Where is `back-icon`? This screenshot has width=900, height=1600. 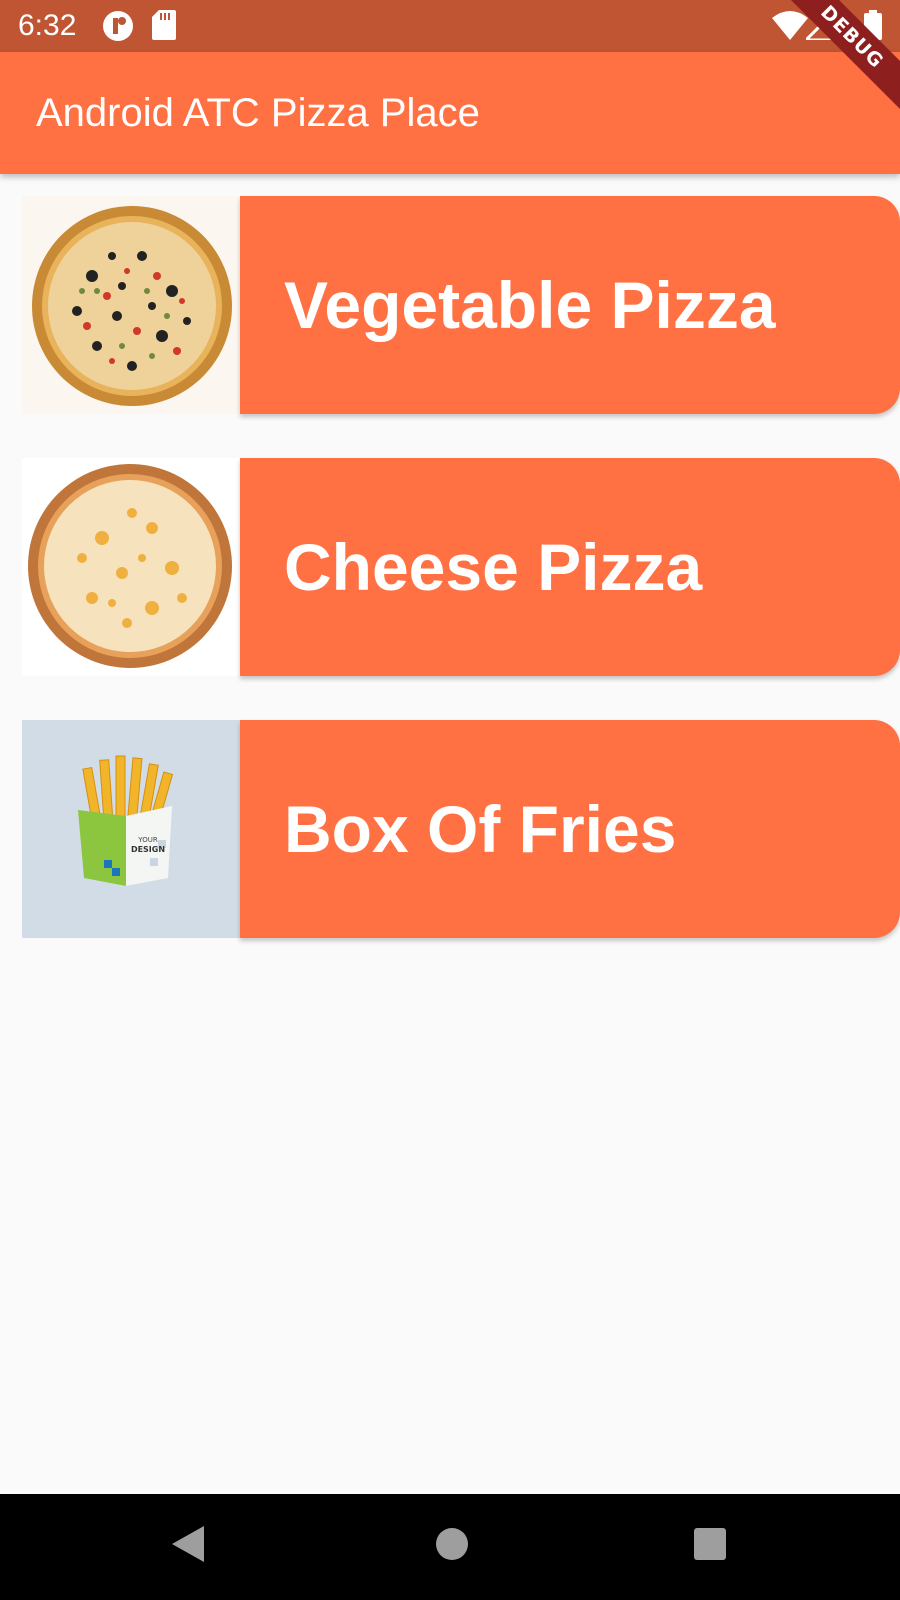
back-icon is located at coordinates (188, 1546).